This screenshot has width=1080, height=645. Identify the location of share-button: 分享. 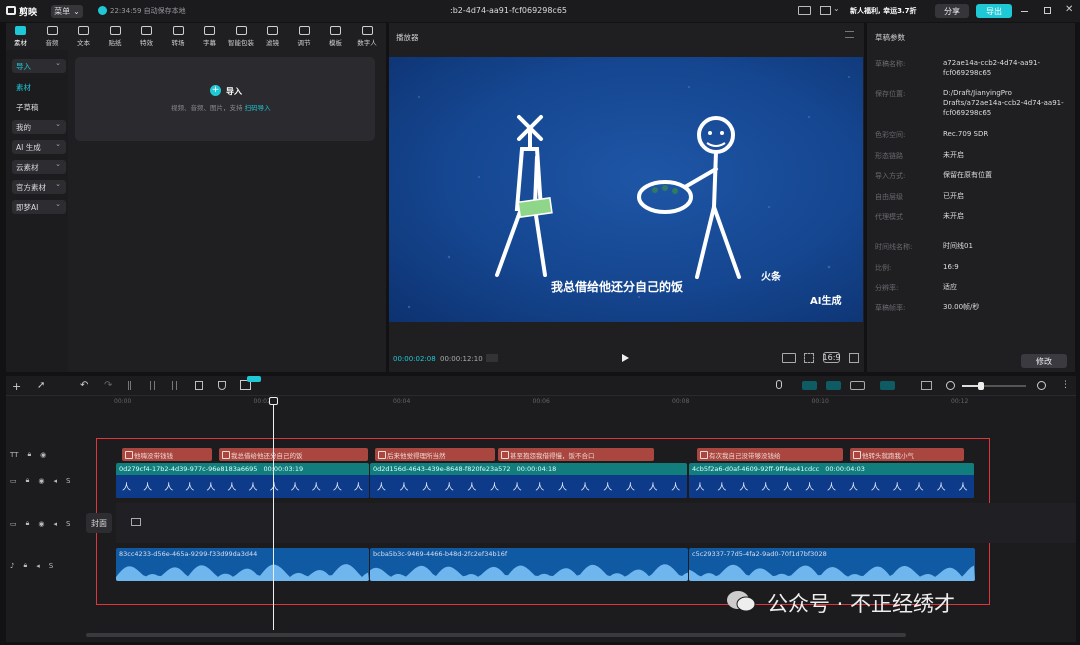
(952, 11).